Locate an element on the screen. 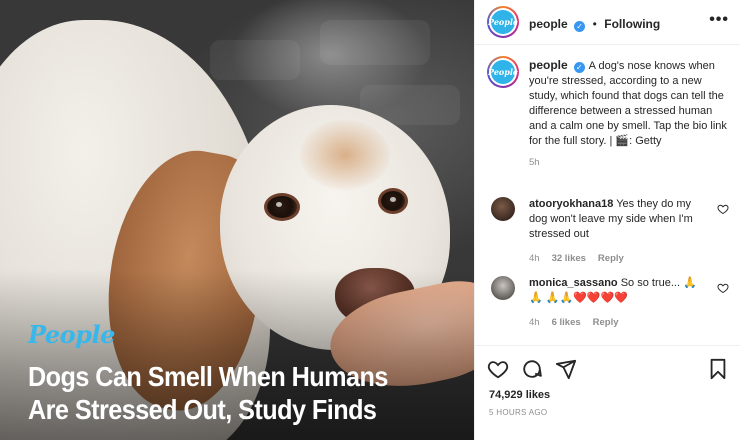  more-options-icon: ••• is located at coordinates (719, 20).